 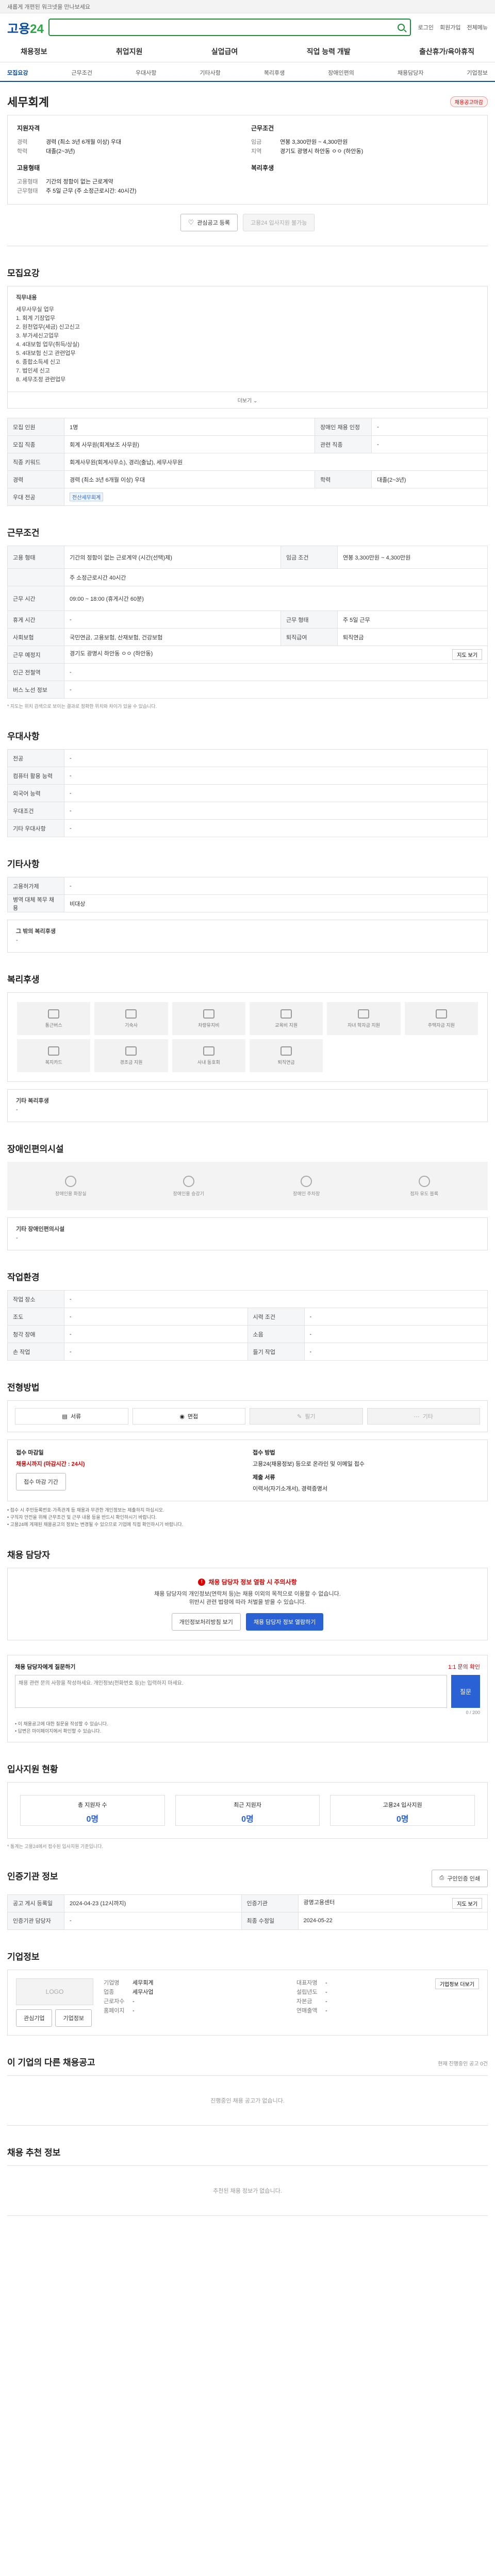 I want to click on agency-map-button: 지도 보기, so click(x=467, y=1903).